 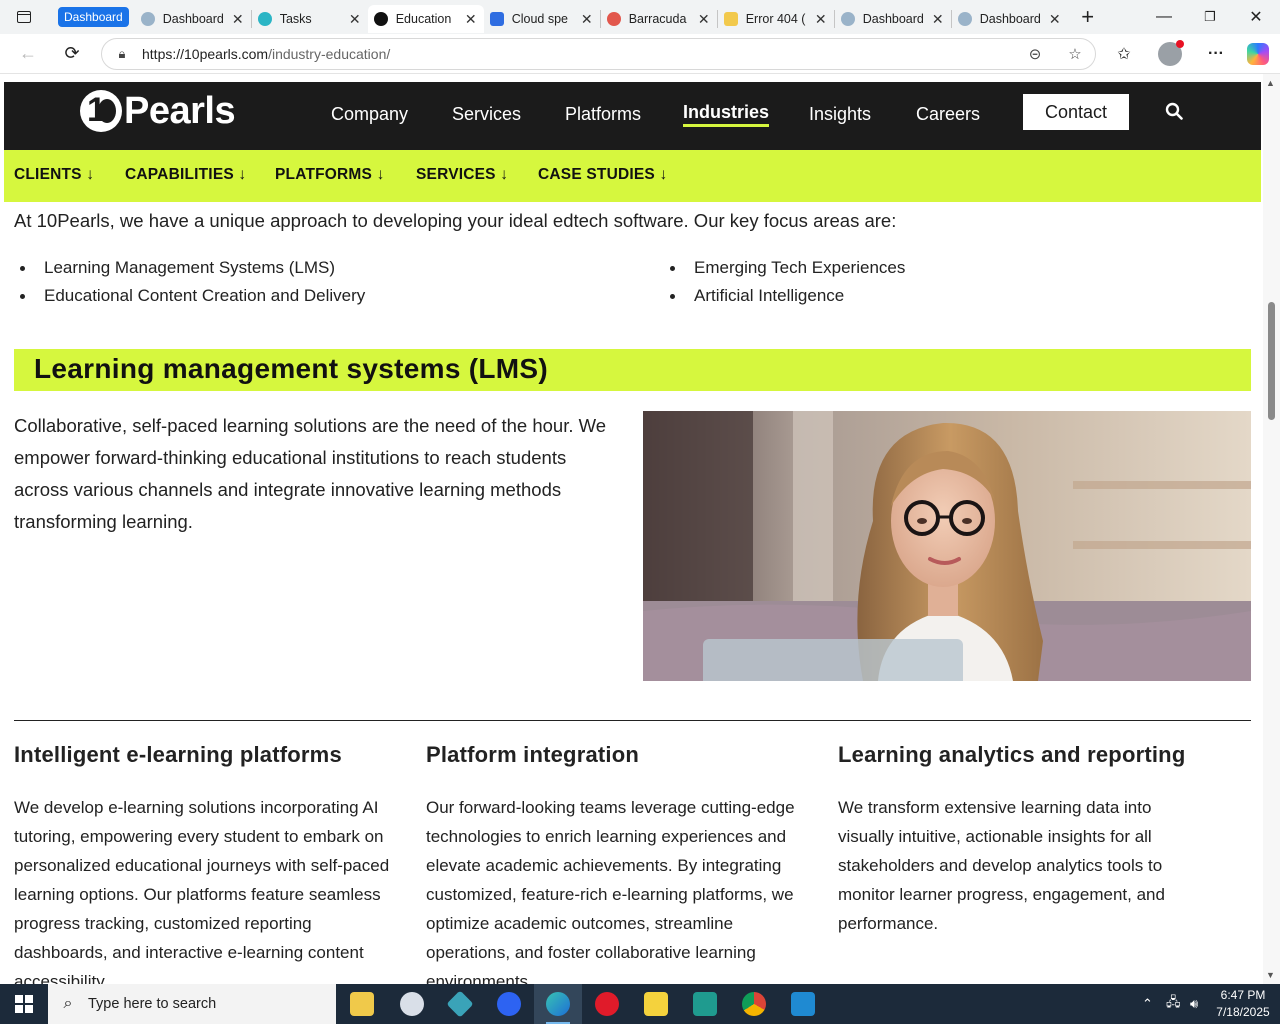 What do you see at coordinates (1243, 1012) in the screenshot?
I see `clock-date: 7/18/2025` at bounding box center [1243, 1012].